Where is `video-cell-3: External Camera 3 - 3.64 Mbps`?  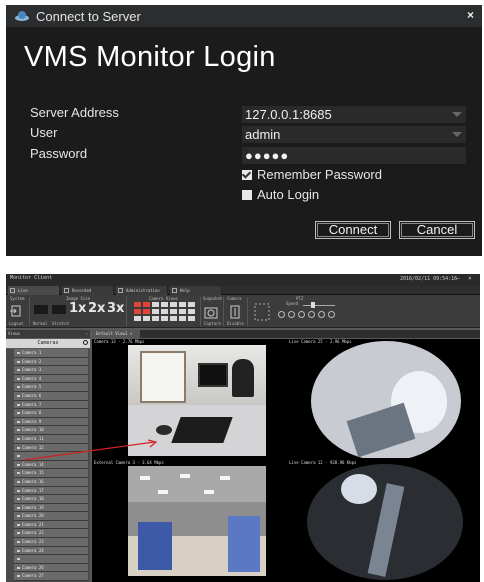
video-cell-3: External Camera 3 - 3.64 Mbps is located at coordinates (188, 521).